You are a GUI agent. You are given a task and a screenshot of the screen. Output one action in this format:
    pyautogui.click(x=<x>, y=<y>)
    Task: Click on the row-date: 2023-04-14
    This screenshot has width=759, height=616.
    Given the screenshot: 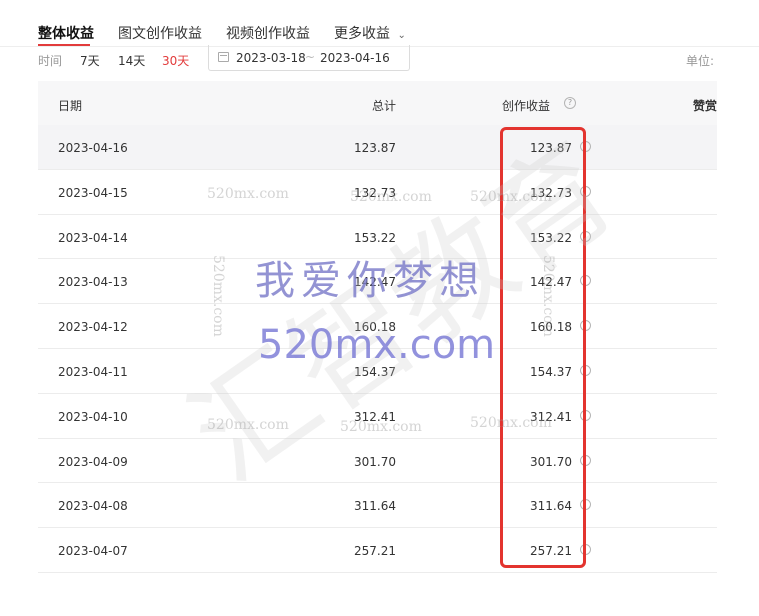 What is the action you would take?
    pyautogui.click(x=93, y=237)
    